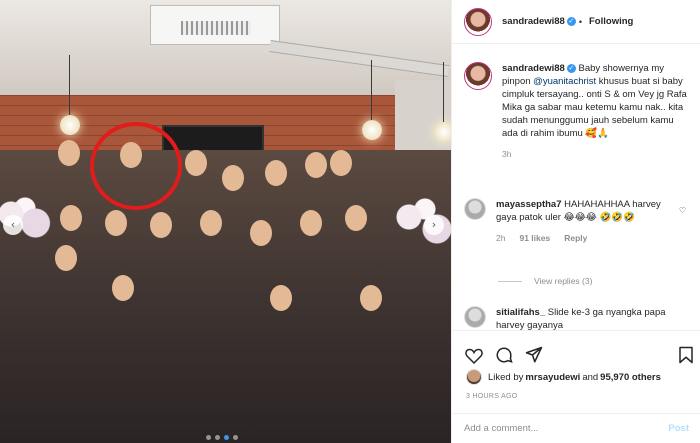 The height and width of the screenshot is (443, 700). I want to click on caption-timestamp: 3h, so click(597, 154).